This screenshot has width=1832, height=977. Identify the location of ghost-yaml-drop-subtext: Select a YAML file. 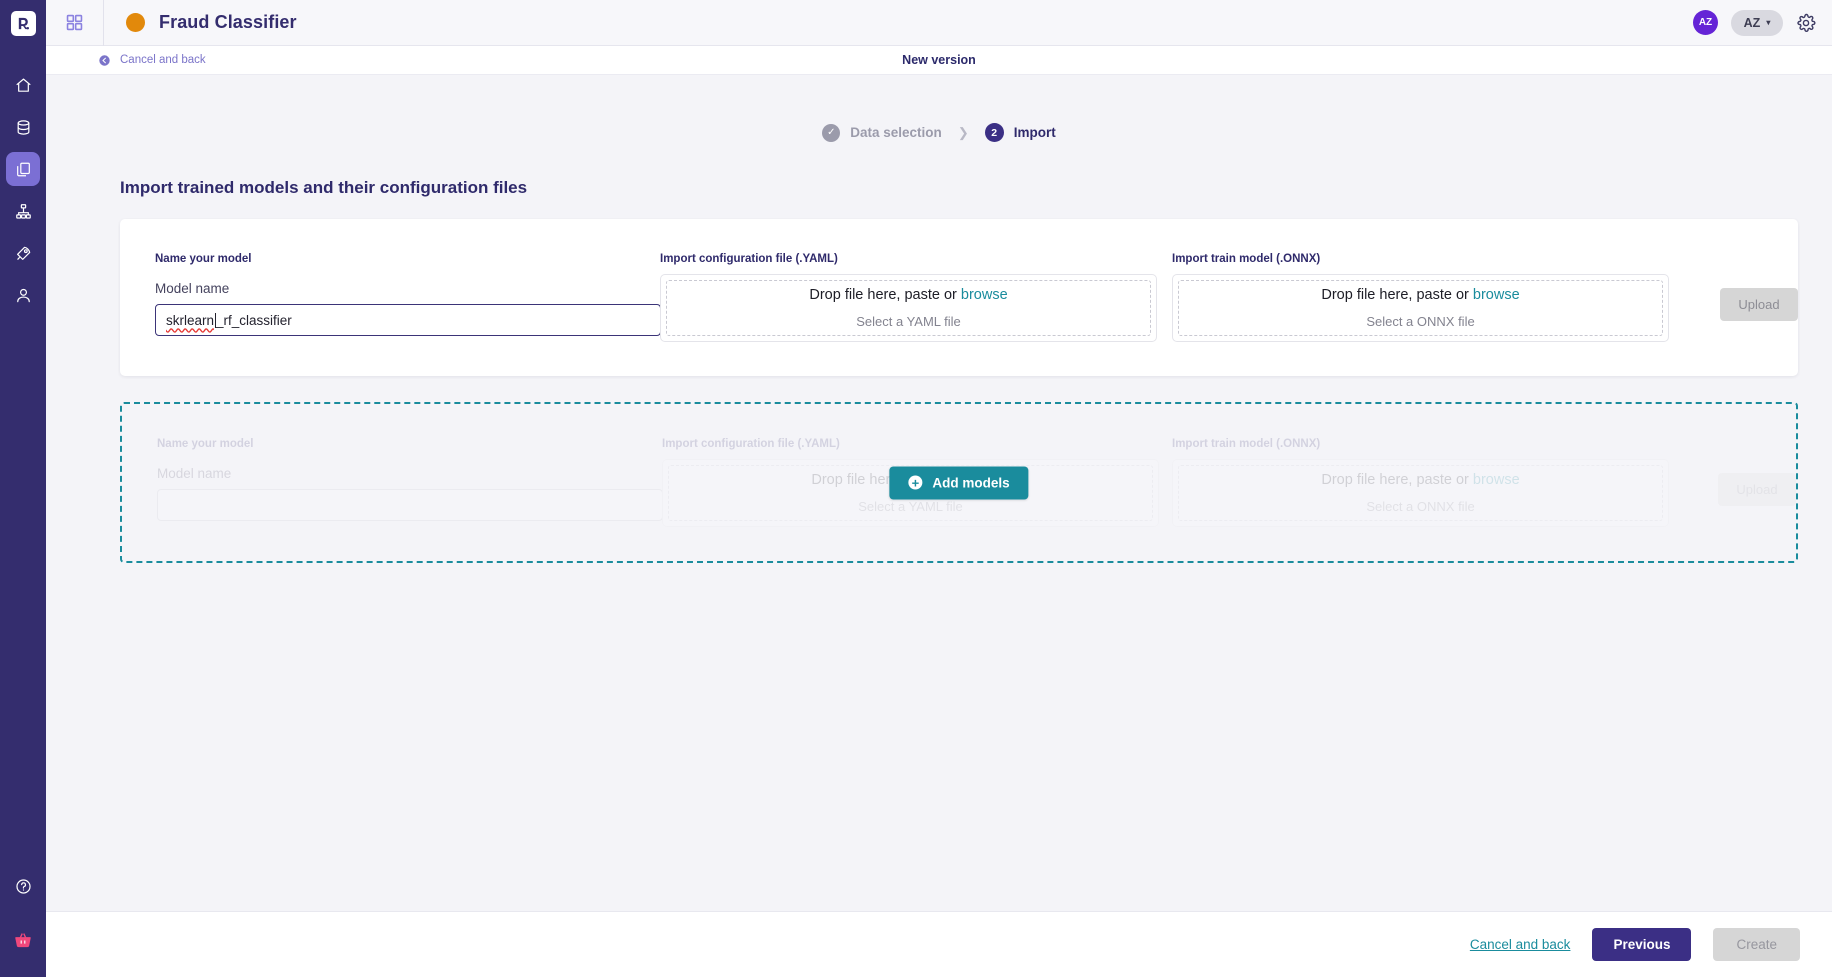
(910, 506).